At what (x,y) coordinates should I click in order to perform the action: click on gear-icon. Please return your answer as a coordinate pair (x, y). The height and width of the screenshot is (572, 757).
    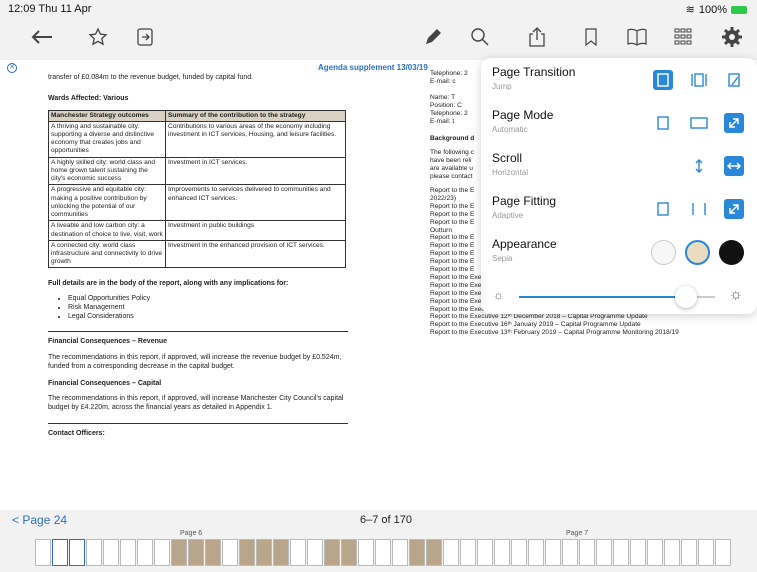
    Looking at the image, I should click on (732, 37).